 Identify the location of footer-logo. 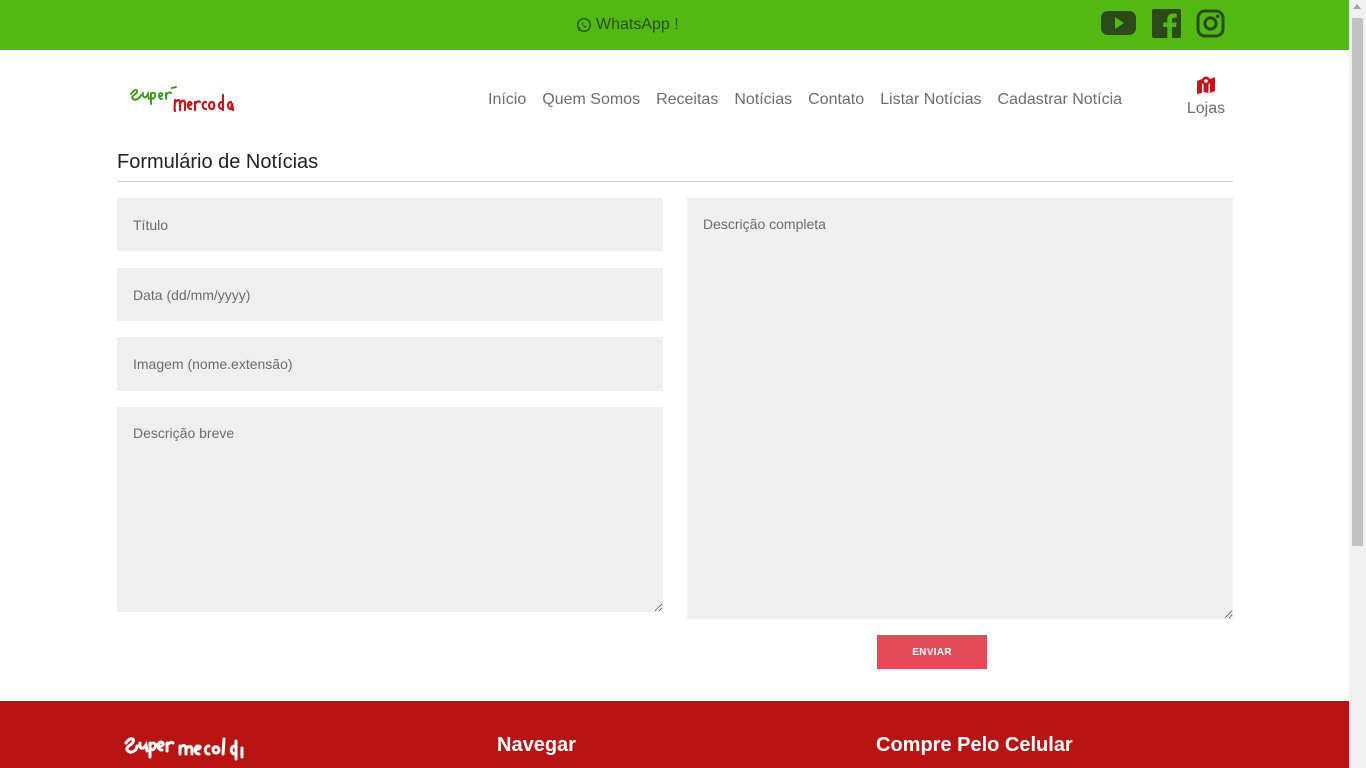
(197, 750).